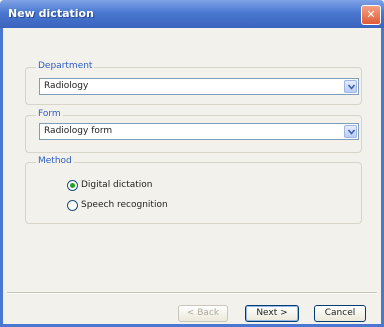 The image size is (384, 327). I want to click on radio-selected-dot, so click(72, 185).